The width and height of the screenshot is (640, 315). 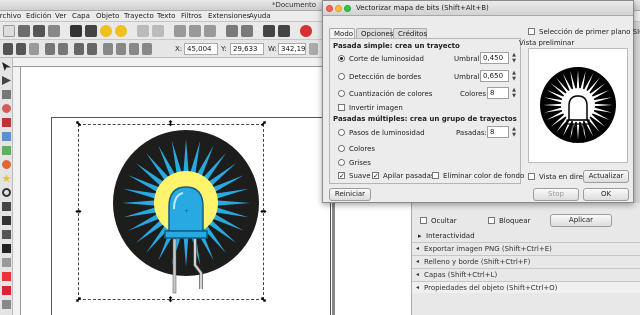 I want to click on panel-fill-stroke: ◂ Relleno y borde (Shift+Ctrl+F), so click(x=526, y=261).